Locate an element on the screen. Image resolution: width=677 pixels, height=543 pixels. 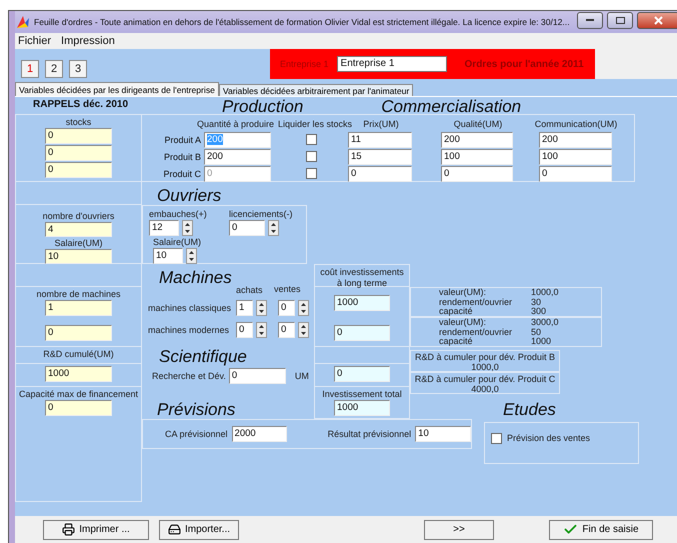
value: 30 is located at coordinates (536, 302).